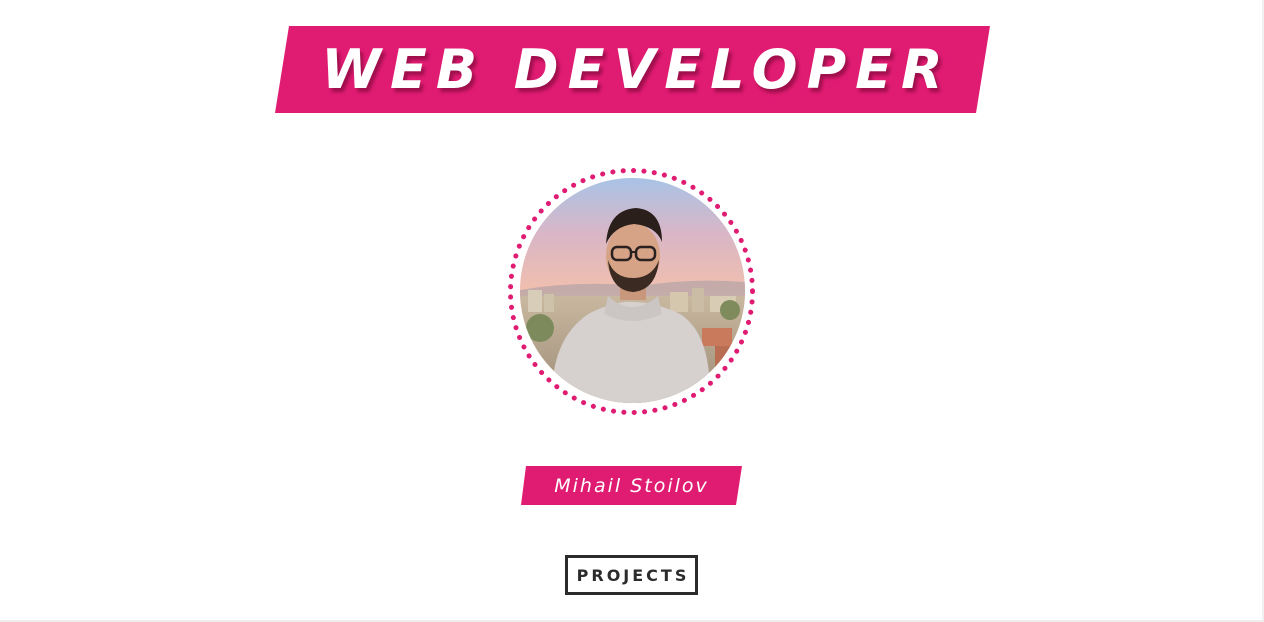 Image resolution: width=1264 pixels, height=622 pixels. I want to click on avatar, so click(631, 291).